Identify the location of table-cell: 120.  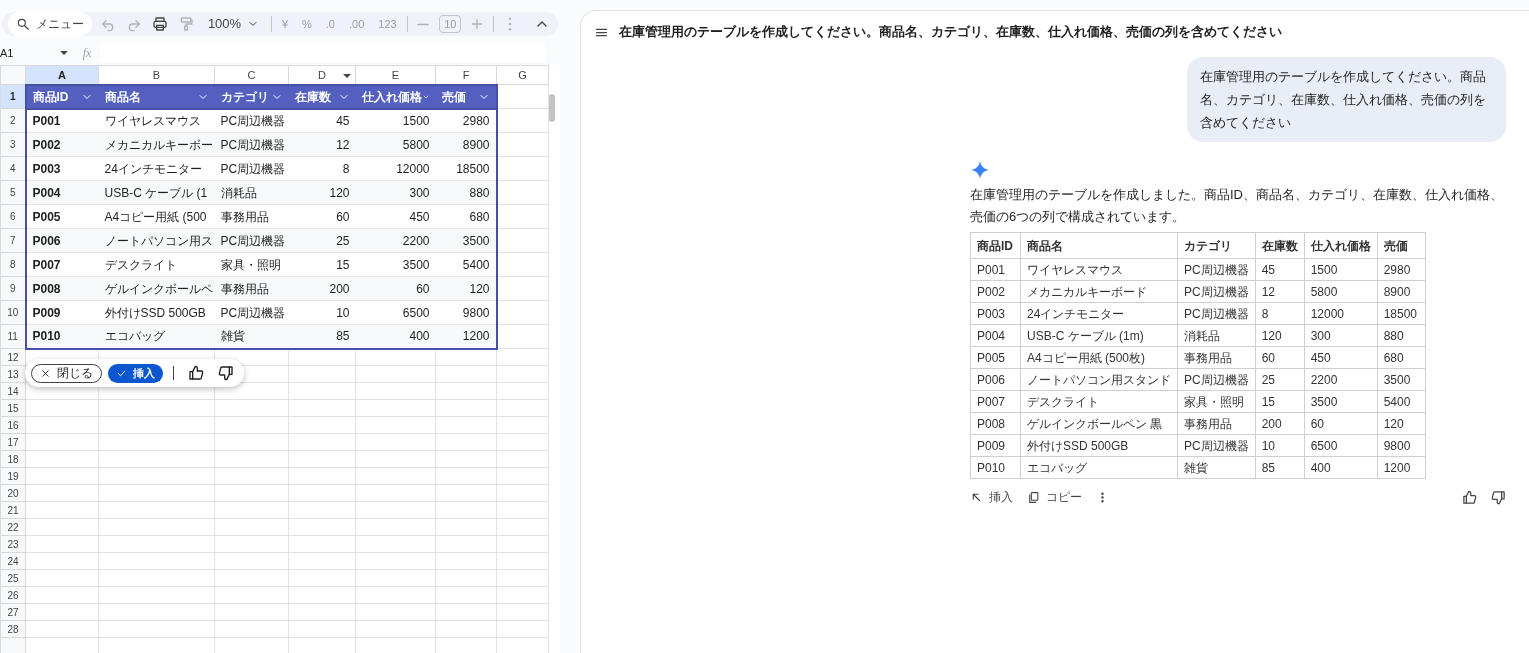
(1280, 335).